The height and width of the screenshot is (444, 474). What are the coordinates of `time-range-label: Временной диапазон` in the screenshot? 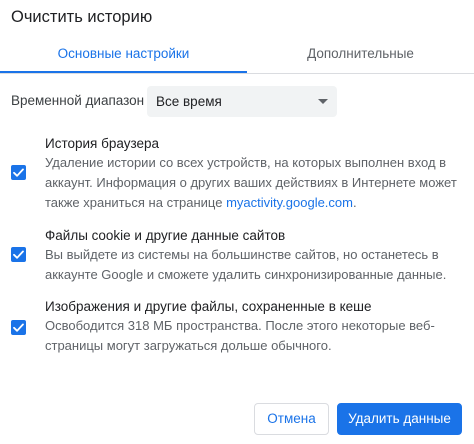 It's located at (78, 100).